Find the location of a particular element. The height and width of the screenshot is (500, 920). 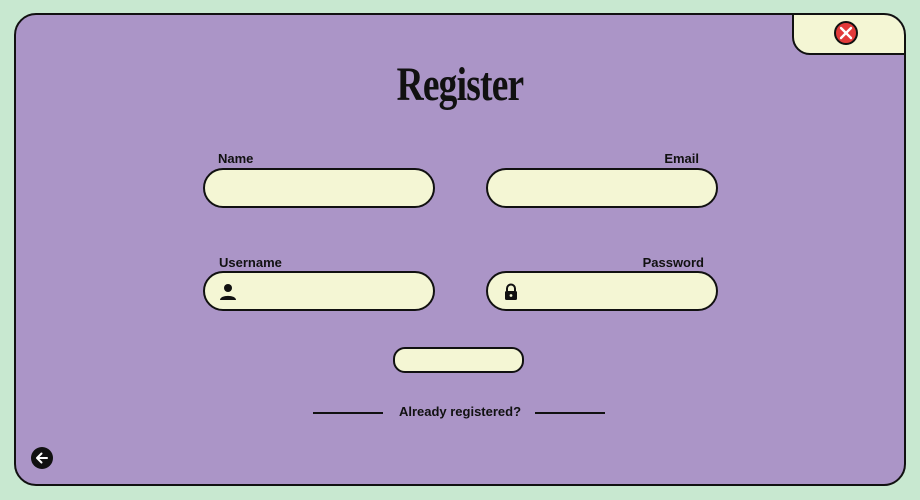

email-input is located at coordinates (602, 188).